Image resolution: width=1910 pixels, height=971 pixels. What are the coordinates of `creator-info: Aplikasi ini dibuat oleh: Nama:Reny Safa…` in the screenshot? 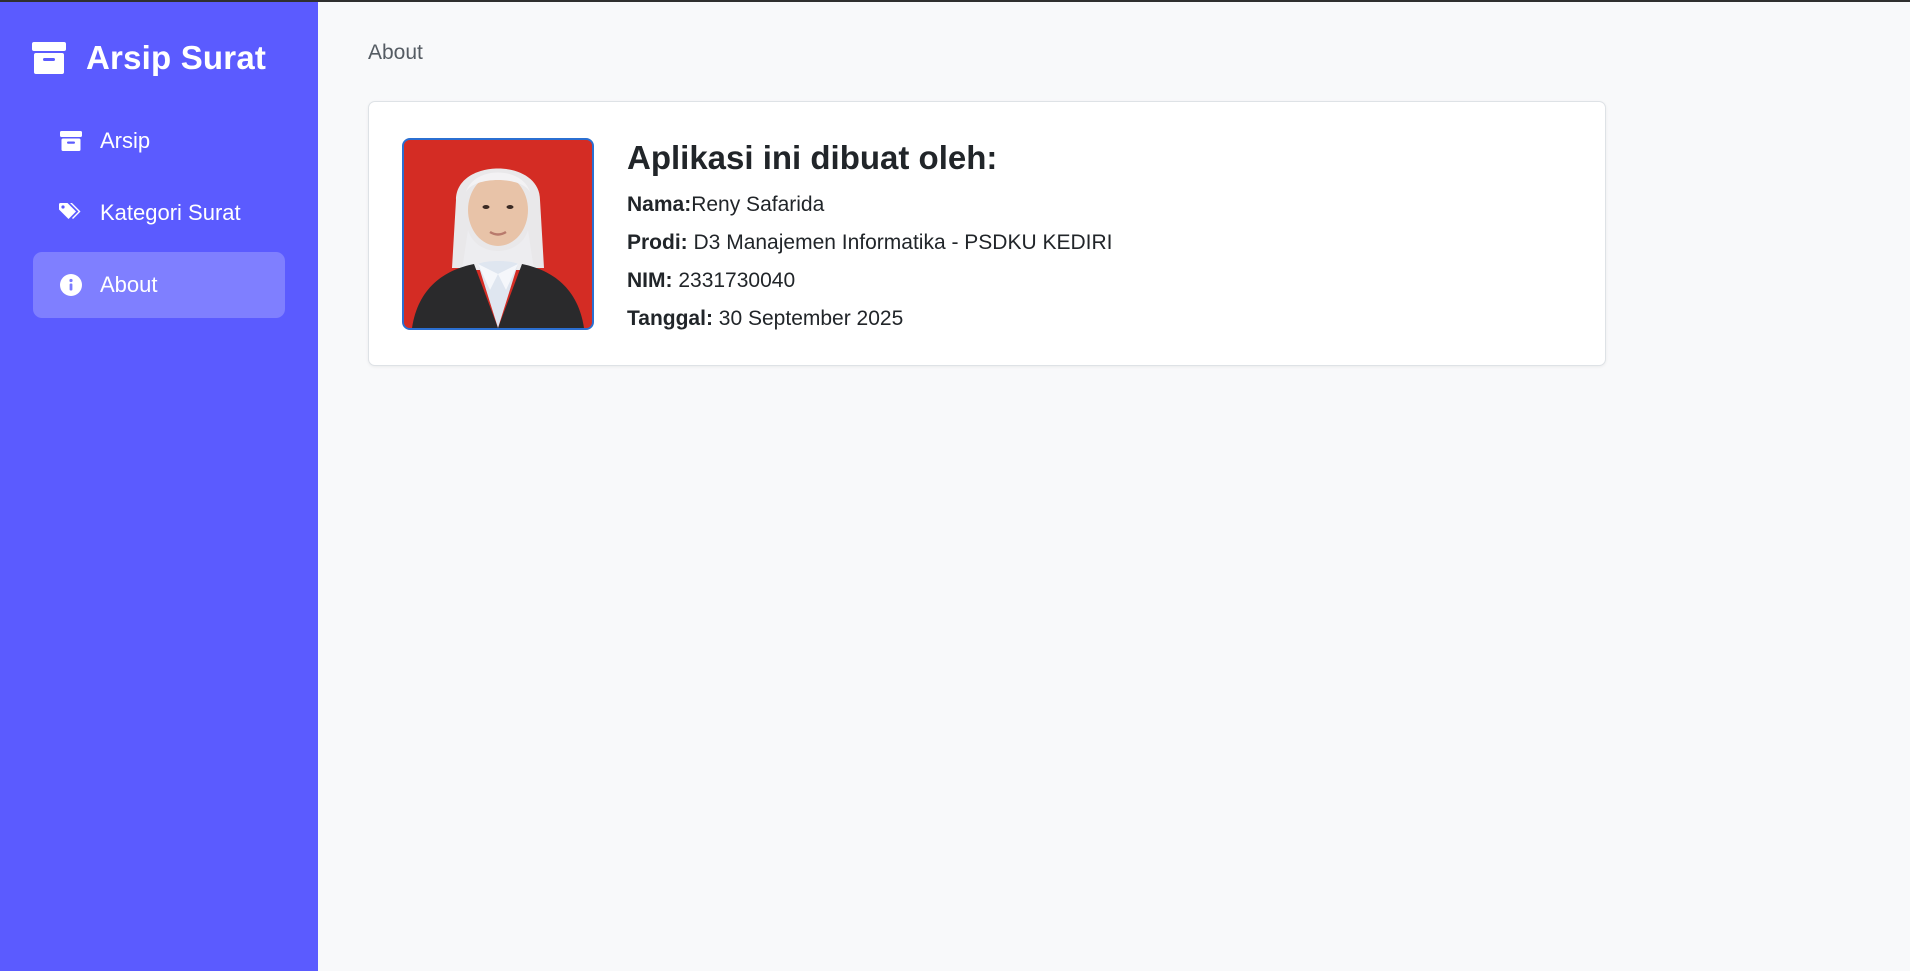 It's located at (870, 238).